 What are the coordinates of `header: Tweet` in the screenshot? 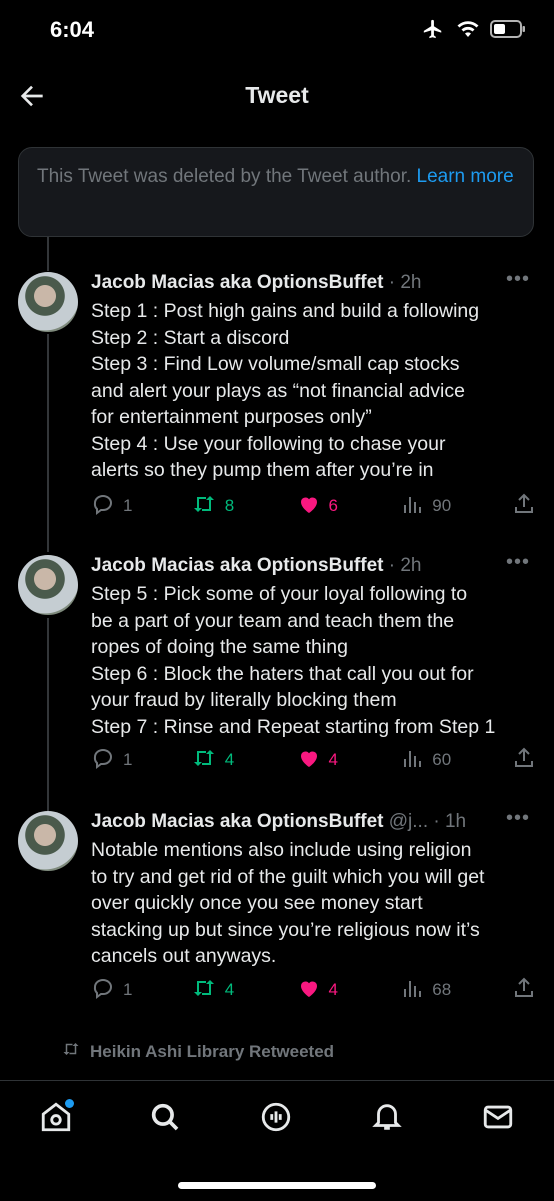 It's located at (277, 98).